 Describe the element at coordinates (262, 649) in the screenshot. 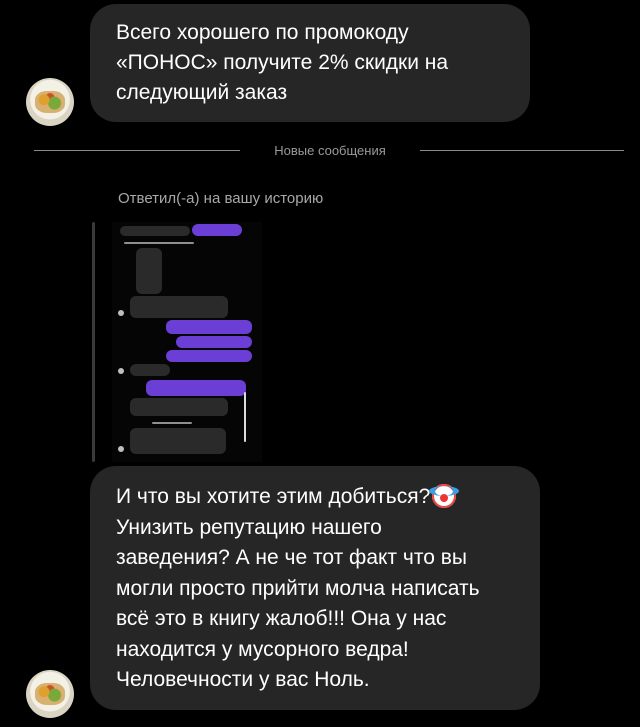

I see `message-line: находится у мусорного ведра!` at that location.